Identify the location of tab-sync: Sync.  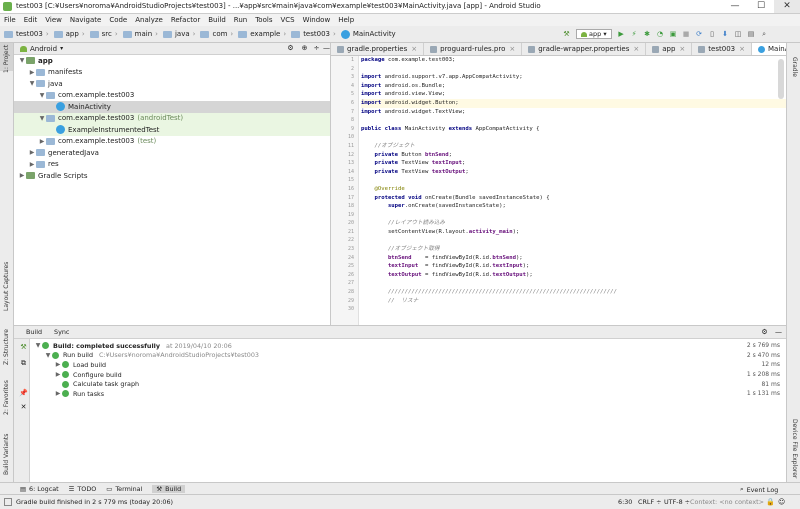
(61, 332).